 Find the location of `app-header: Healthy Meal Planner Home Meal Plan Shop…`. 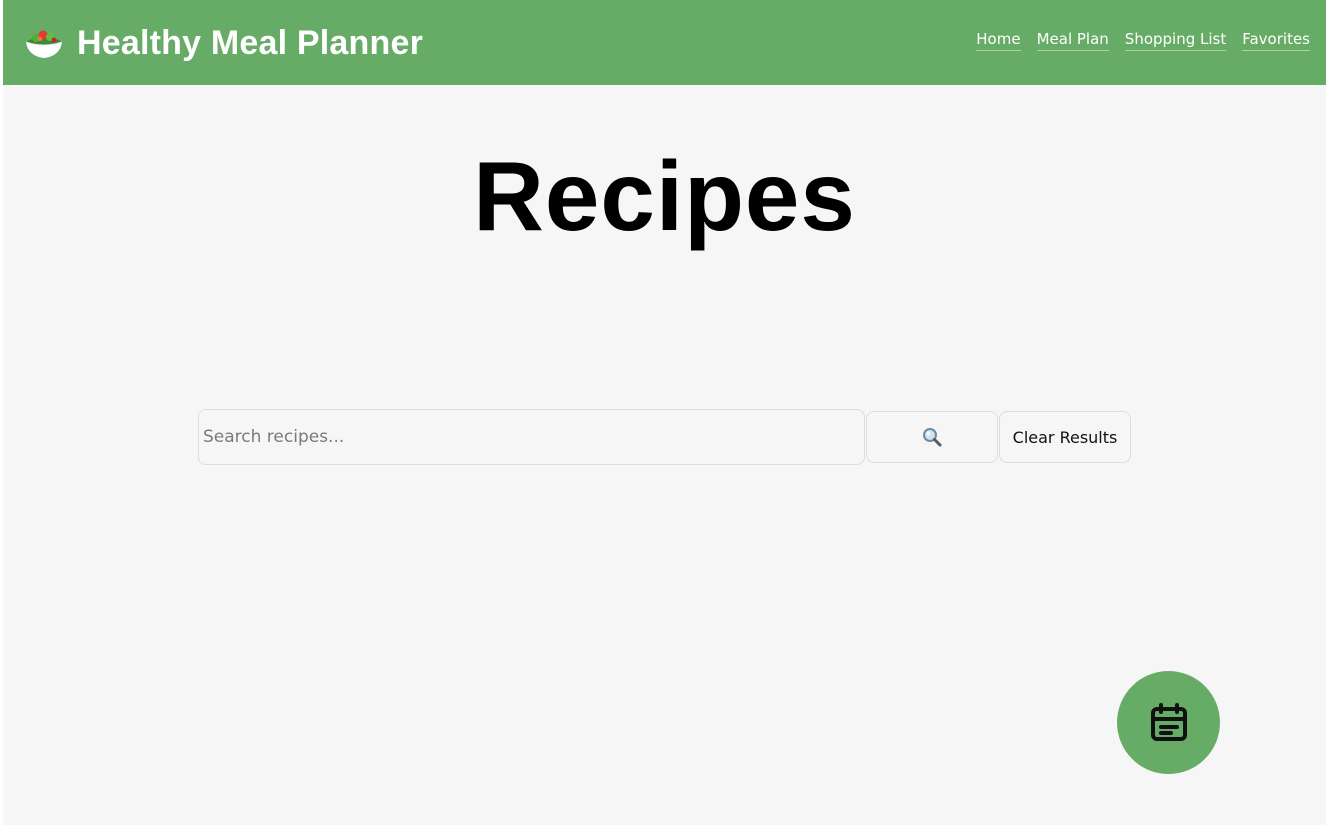

app-header: Healthy Meal Planner Home Meal Plan Shop… is located at coordinates (664, 42).